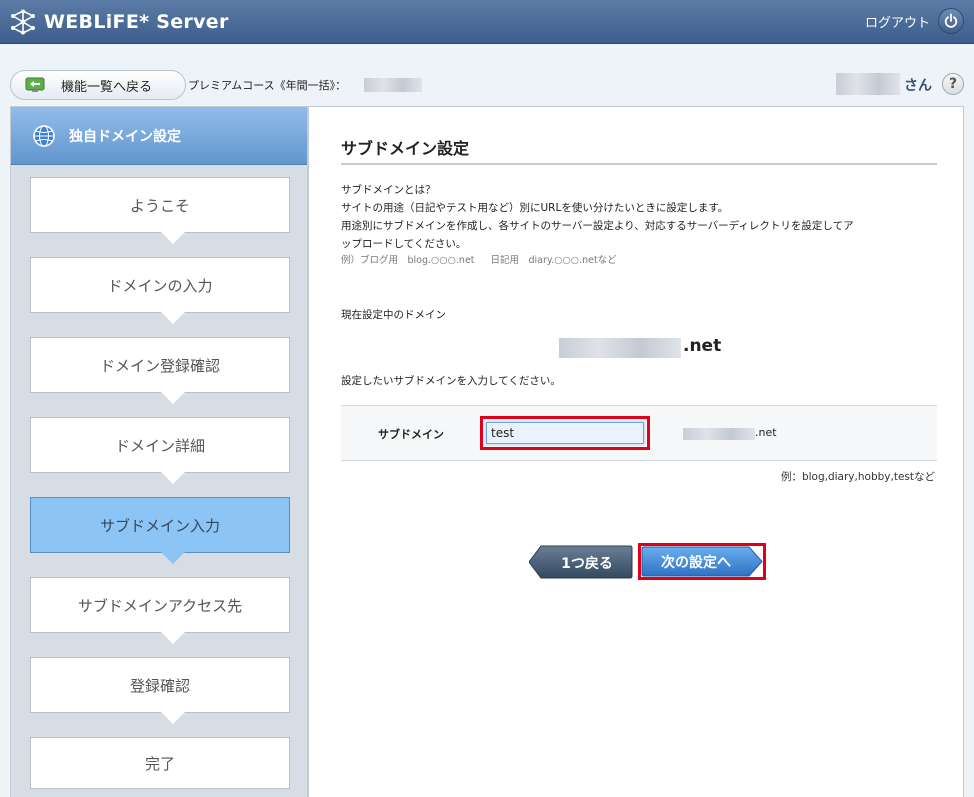 This screenshot has height=797, width=974. I want to click on title-divider, so click(639, 164).